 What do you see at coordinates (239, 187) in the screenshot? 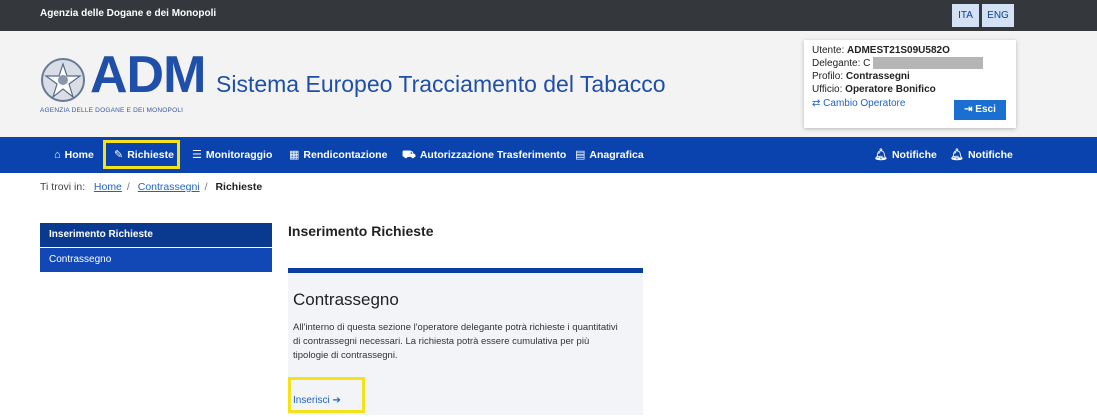
I see `breadcrumb-current: Richieste` at bounding box center [239, 187].